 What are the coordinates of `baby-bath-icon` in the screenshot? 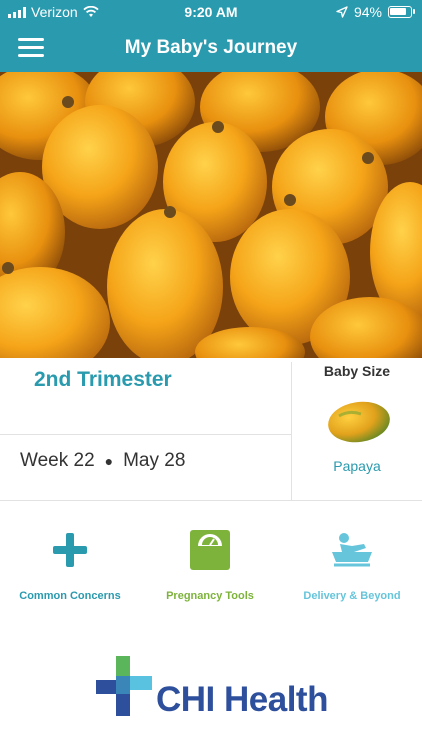 It's located at (352, 550).